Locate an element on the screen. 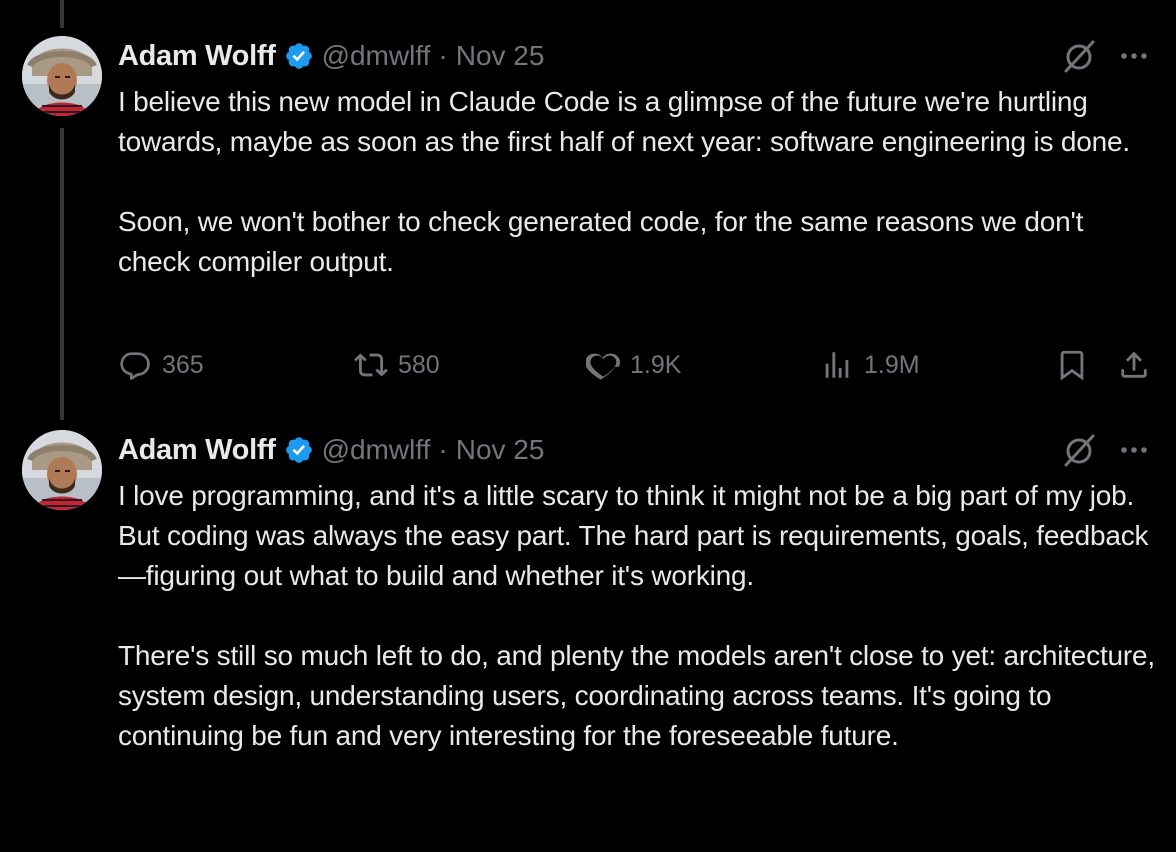 This screenshot has height=852, width=1176. like-count: 1.9K is located at coordinates (656, 364).